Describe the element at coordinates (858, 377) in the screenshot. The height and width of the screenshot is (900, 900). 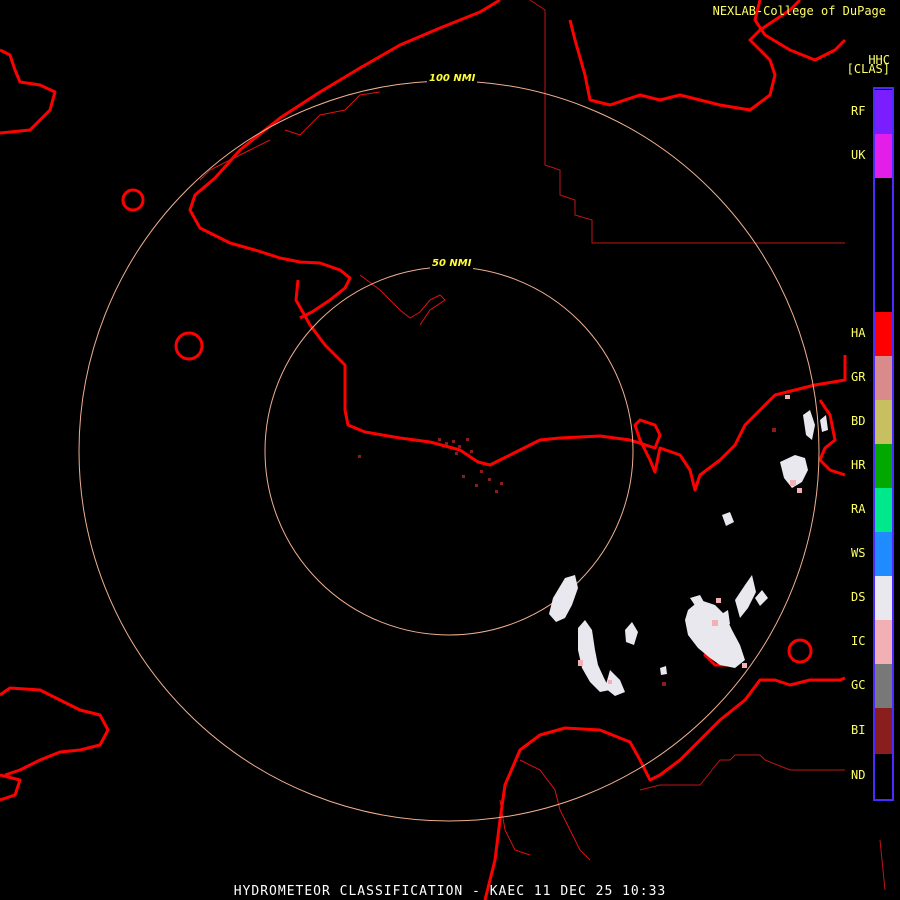
I see `legend-label-gr: GR` at that location.